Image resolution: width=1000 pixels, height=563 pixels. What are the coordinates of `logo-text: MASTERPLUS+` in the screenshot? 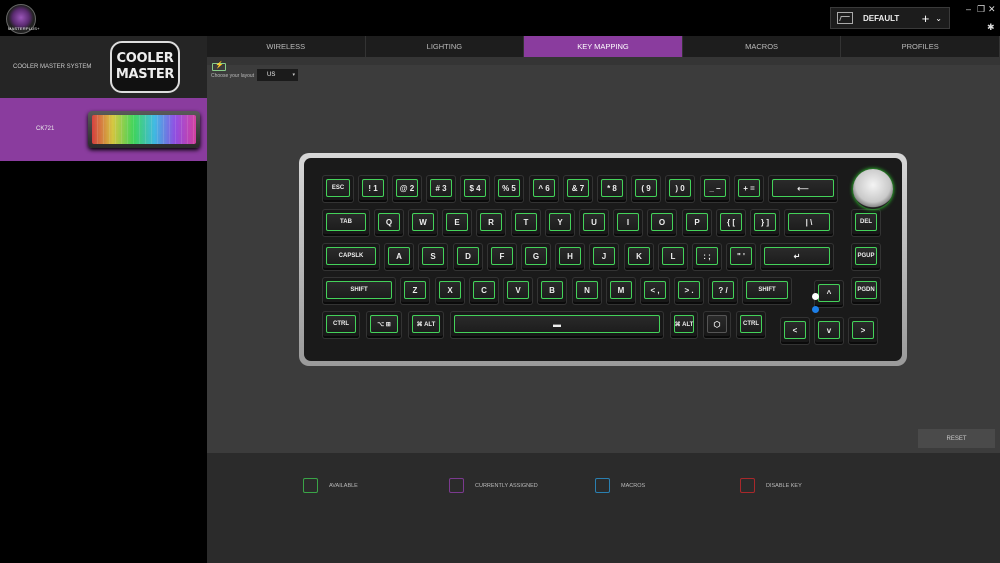 It's located at (24, 28).